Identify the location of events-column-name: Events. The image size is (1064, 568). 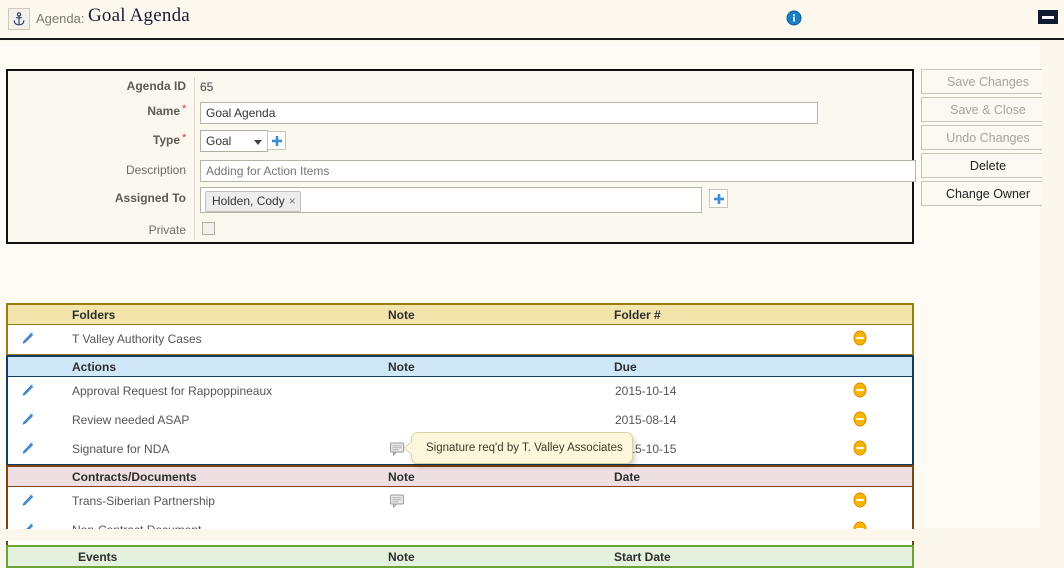
(98, 557).